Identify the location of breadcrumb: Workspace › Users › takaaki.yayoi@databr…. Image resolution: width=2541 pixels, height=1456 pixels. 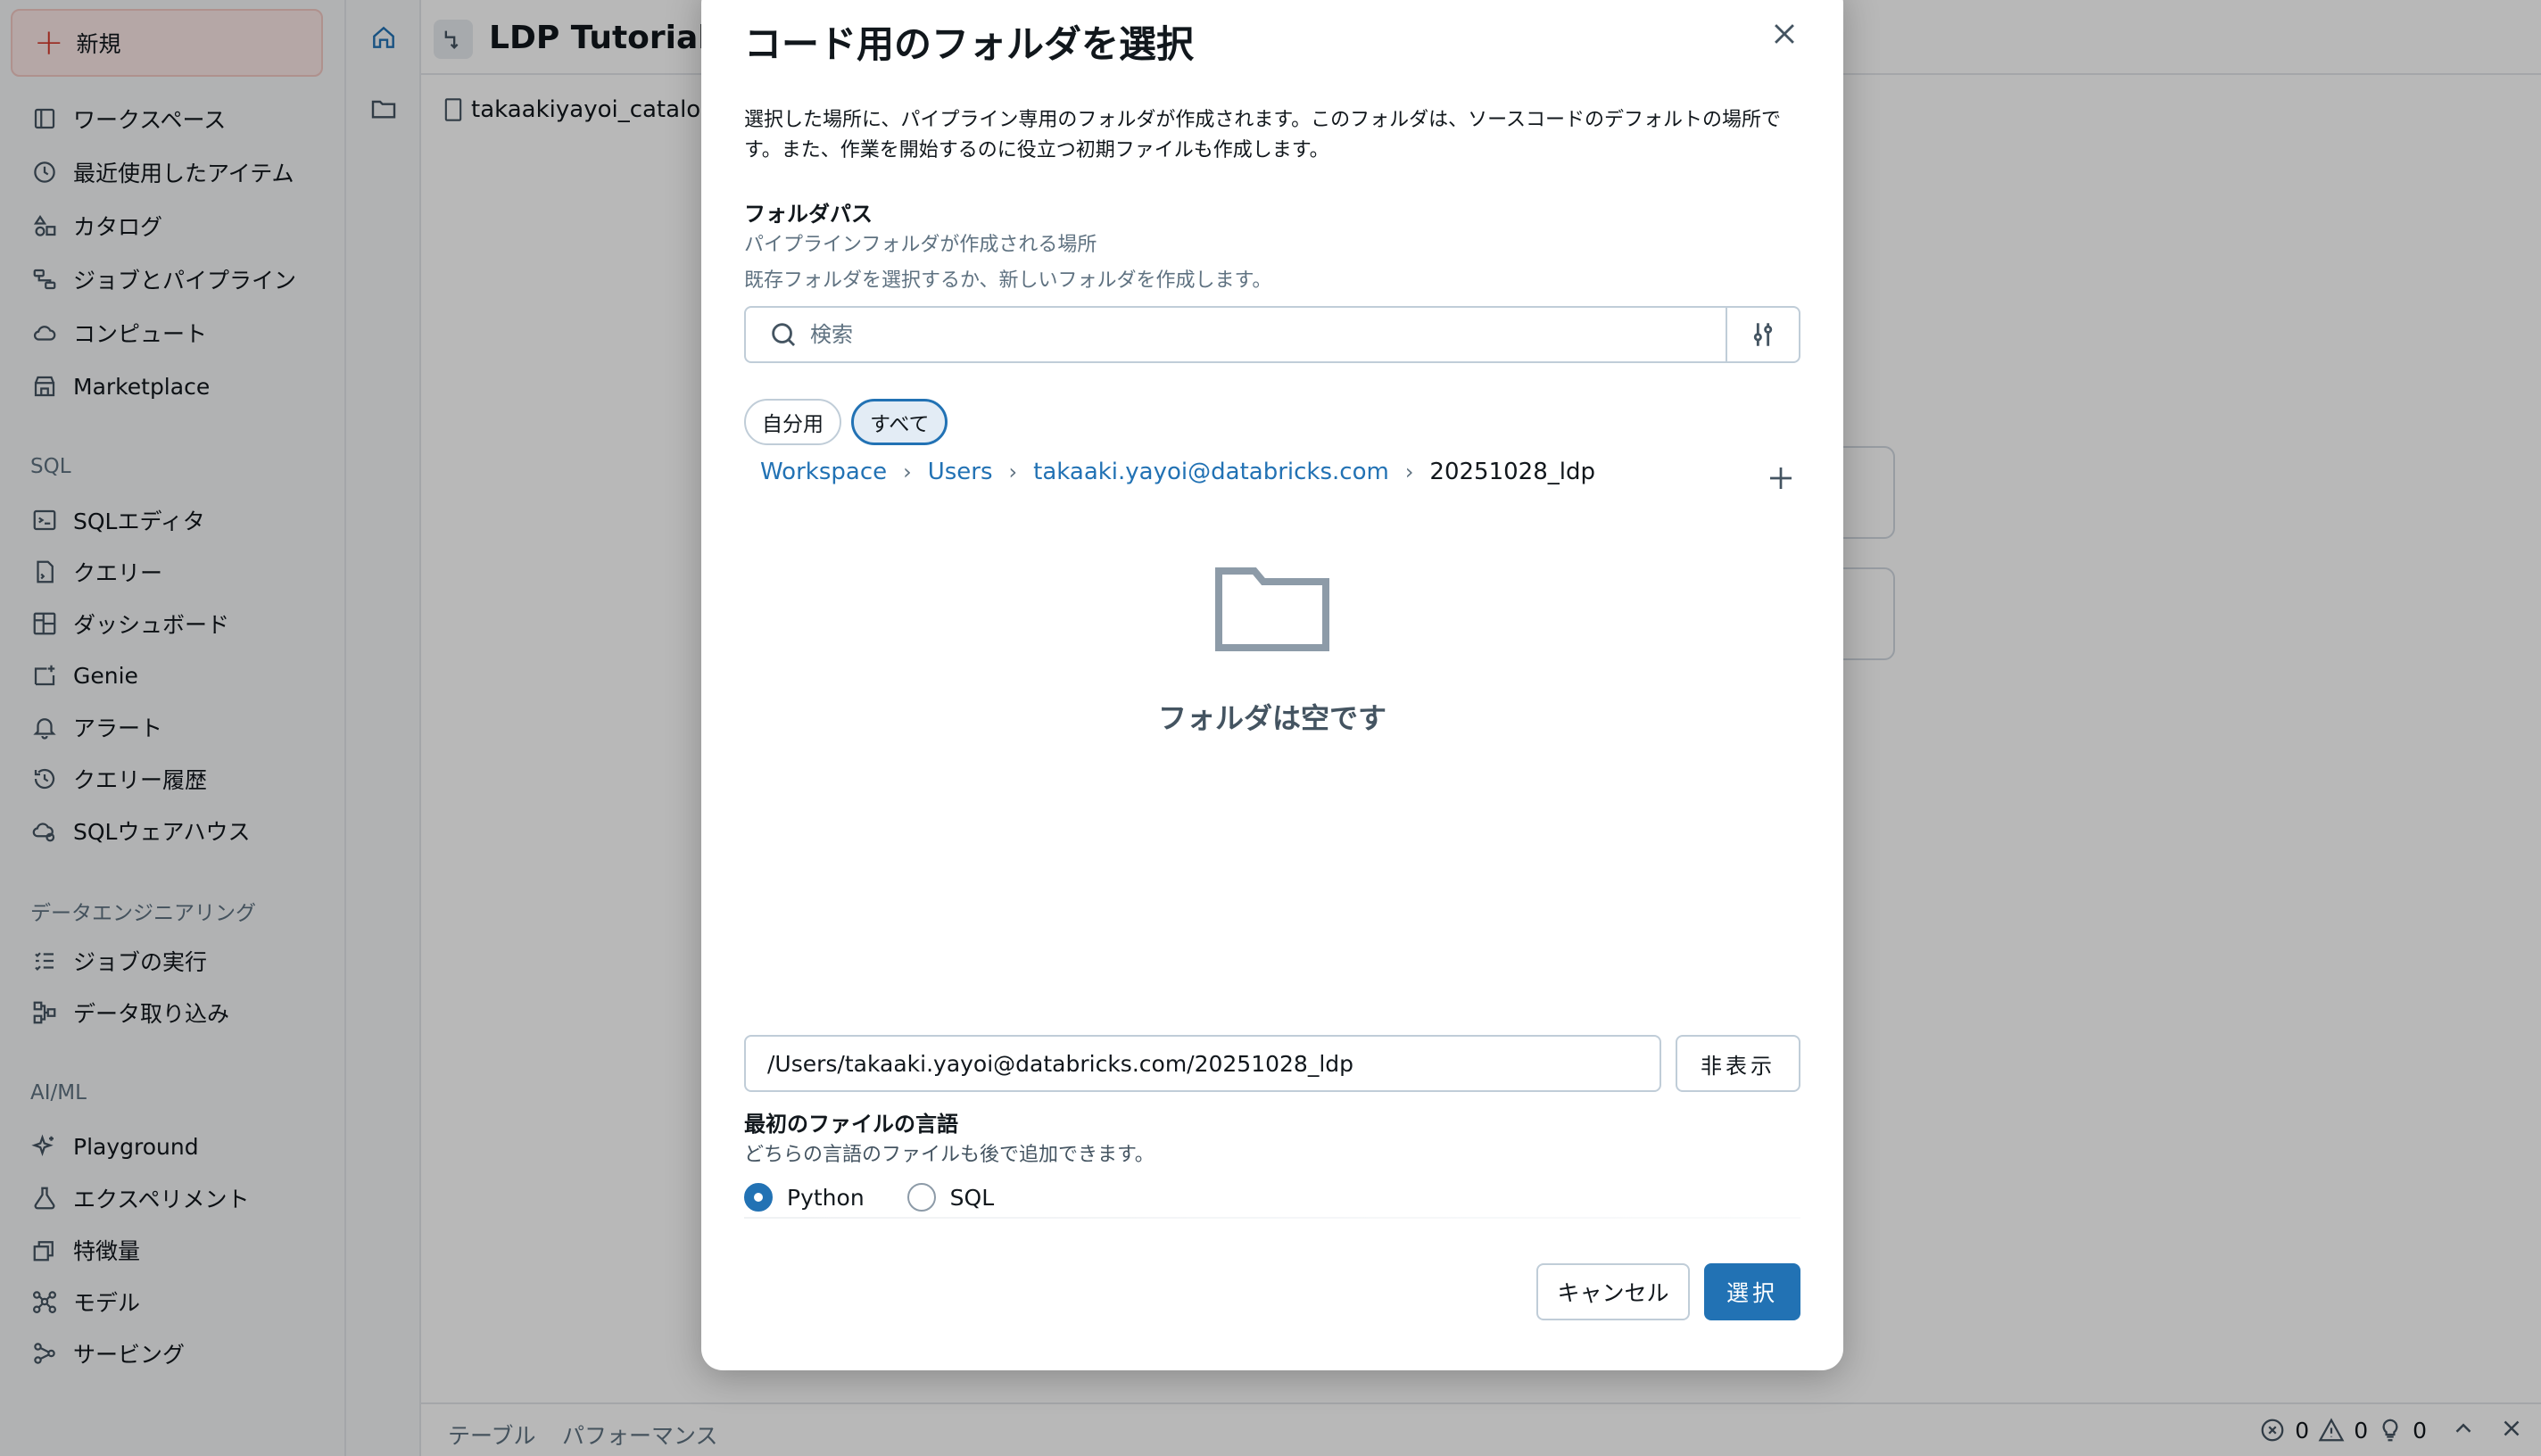
(1177, 472).